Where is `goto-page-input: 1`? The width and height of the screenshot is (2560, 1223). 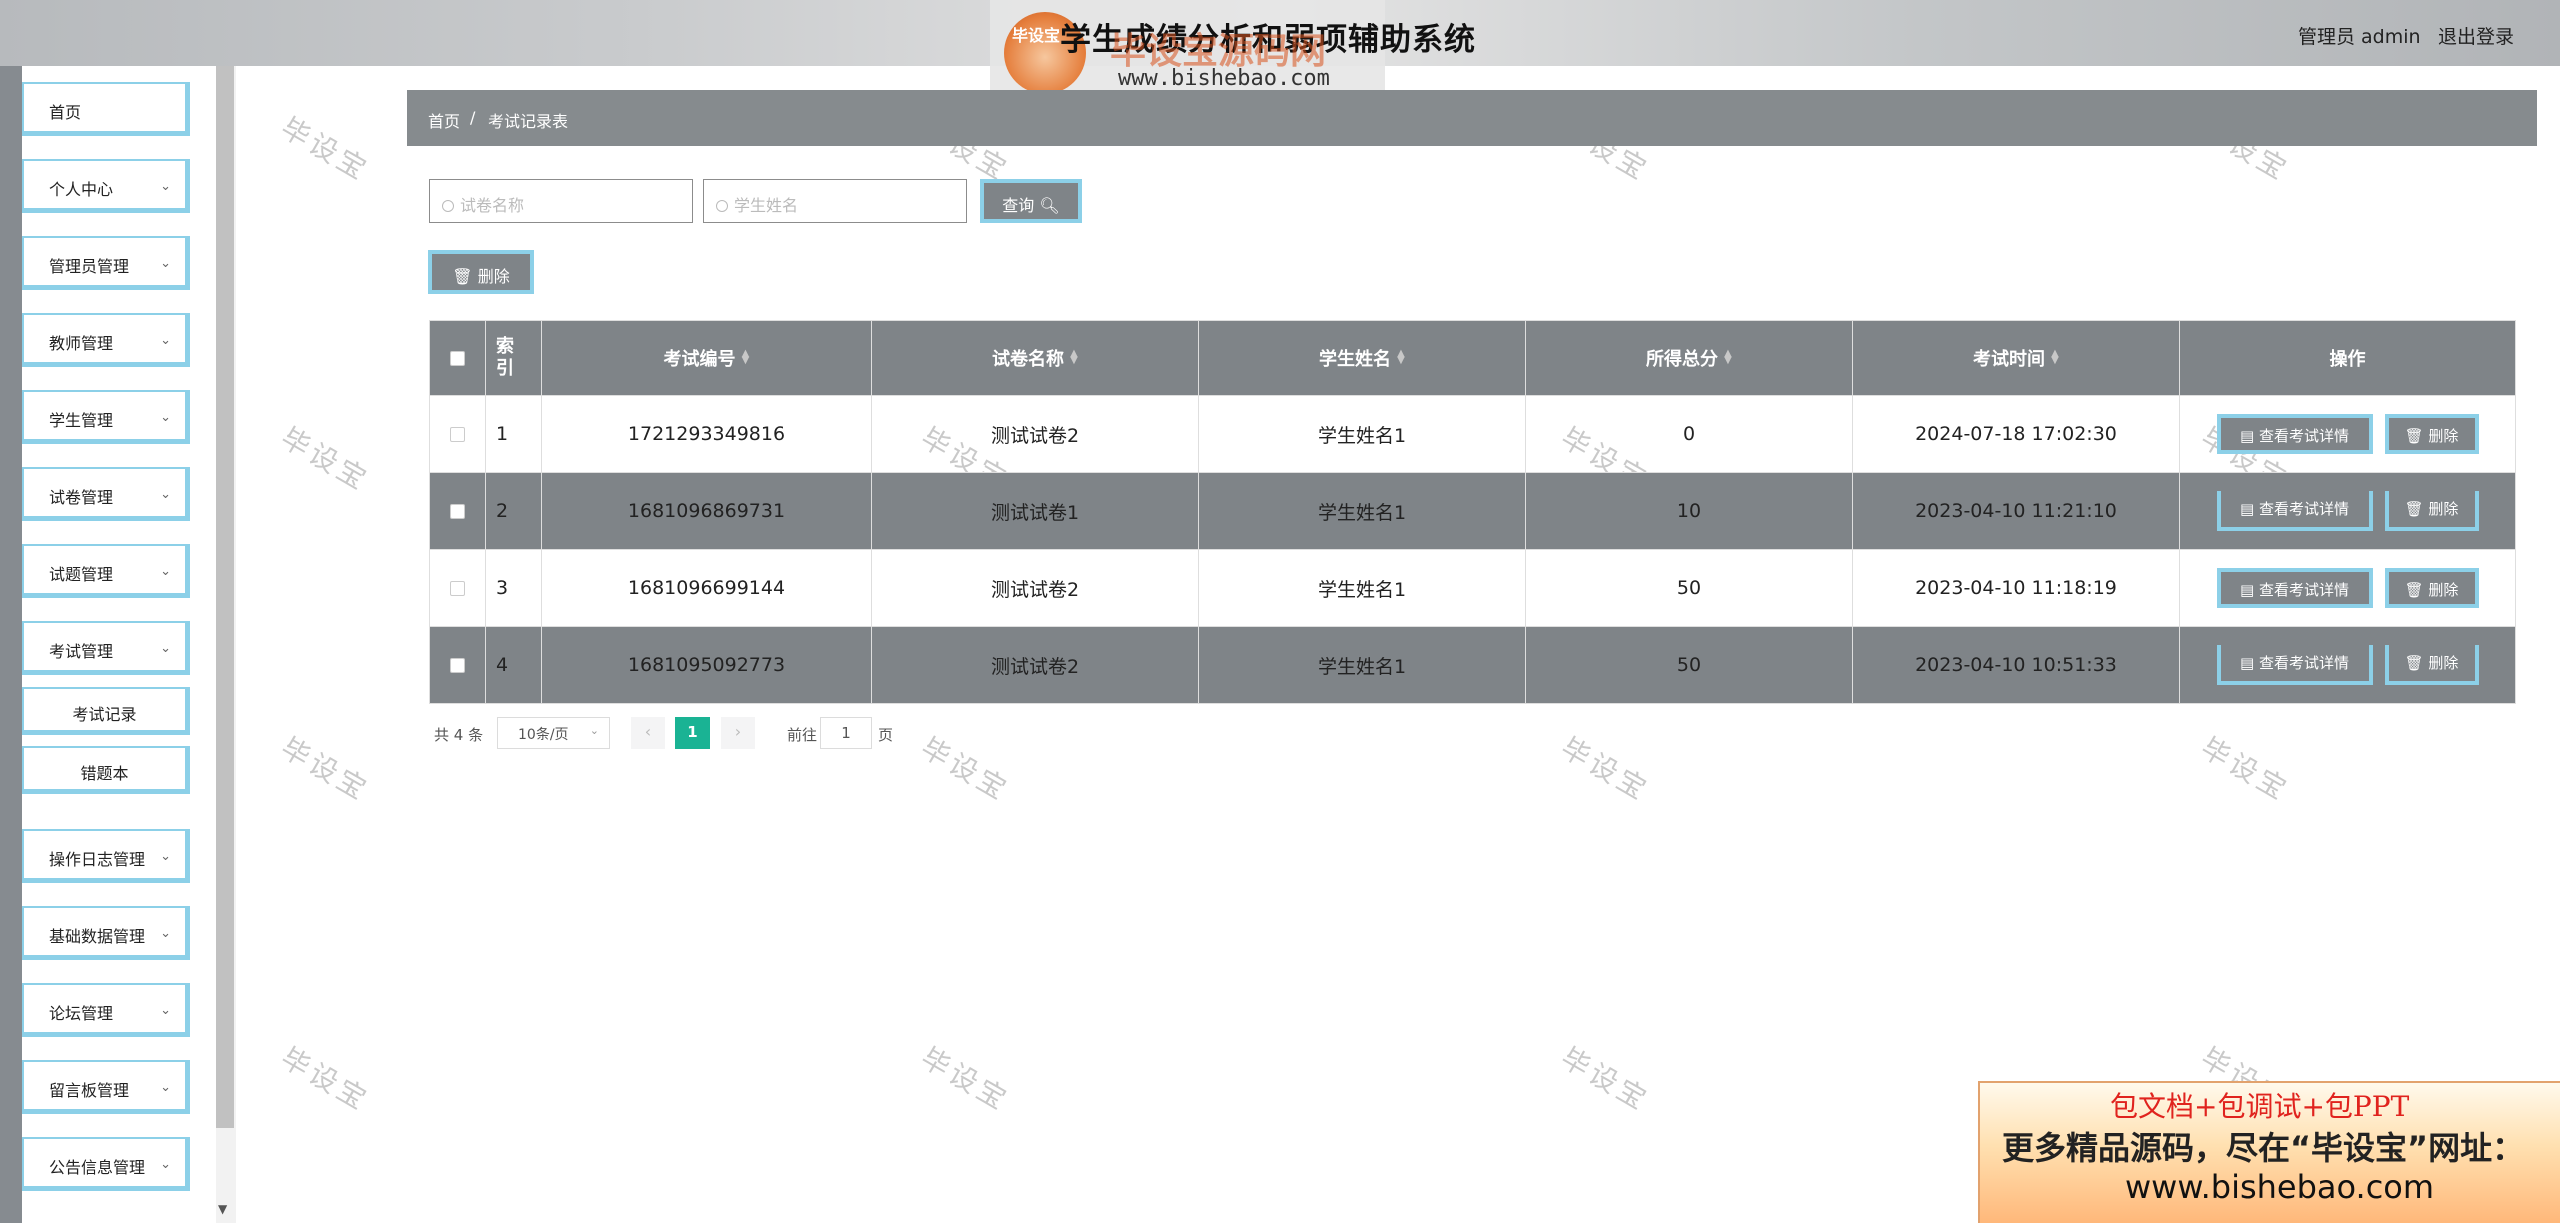 goto-page-input: 1 is located at coordinates (846, 733).